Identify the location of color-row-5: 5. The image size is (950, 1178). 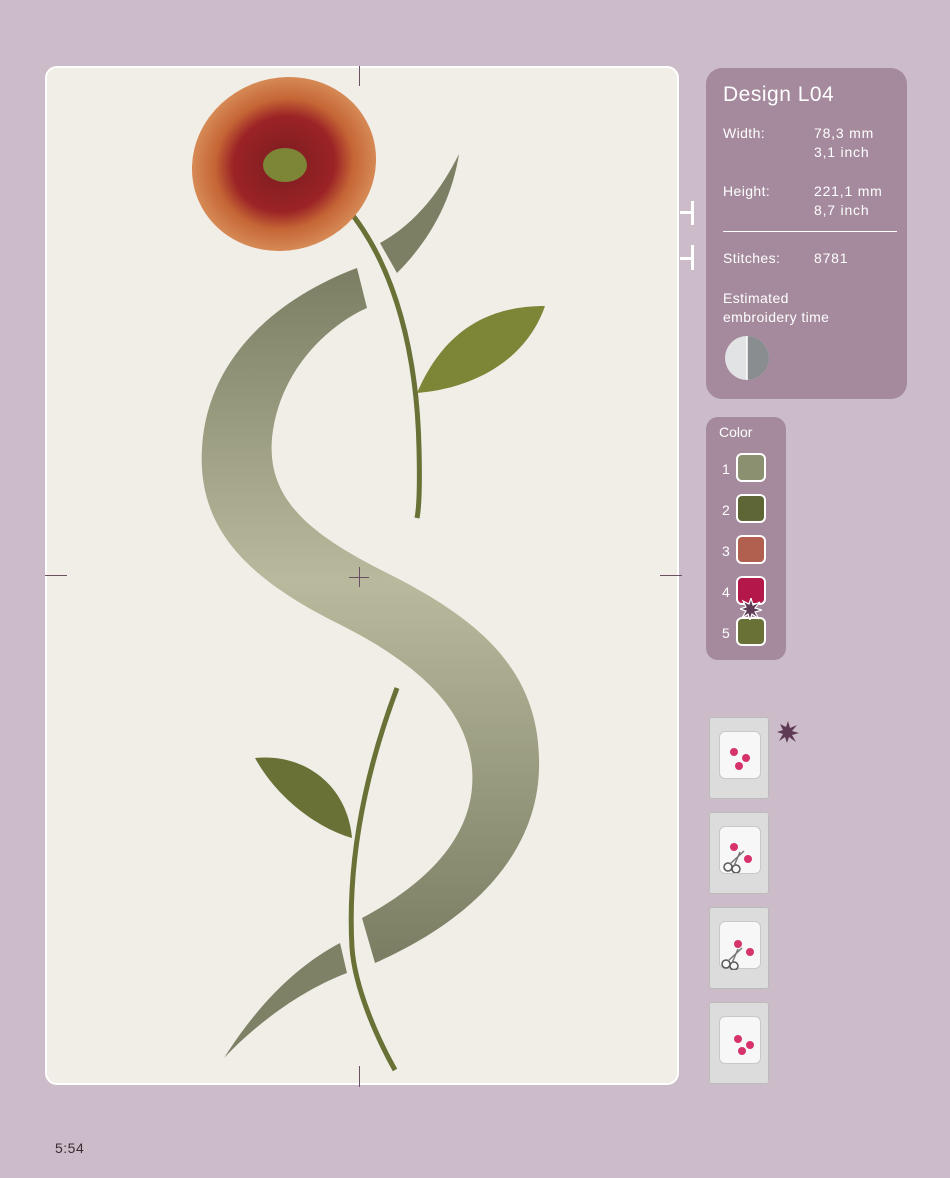
(746, 633).